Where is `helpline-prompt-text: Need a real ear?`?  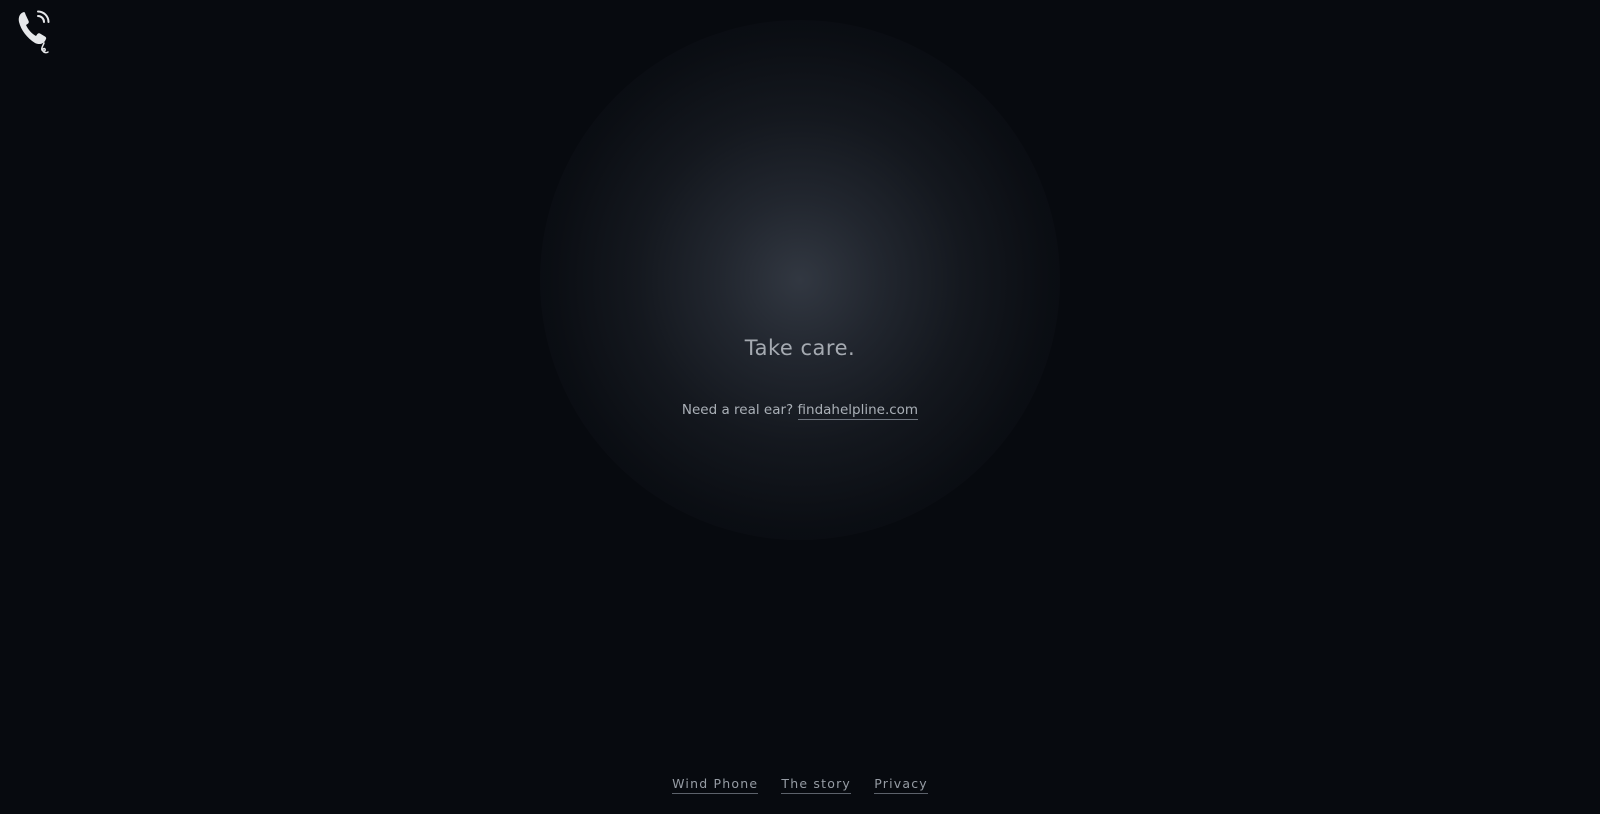
helpline-prompt-text: Need a real ear? is located at coordinates (737, 410).